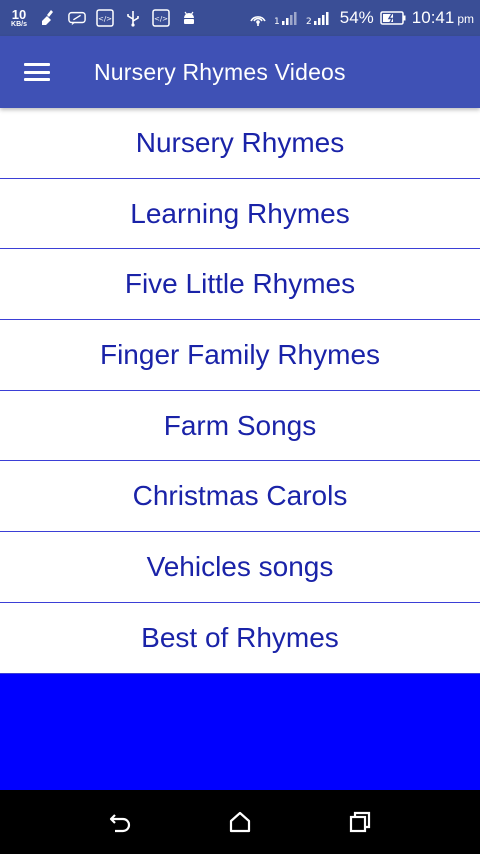 Image resolution: width=480 pixels, height=854 pixels. What do you see at coordinates (360, 822) in the screenshot?
I see `recents-icon` at bounding box center [360, 822].